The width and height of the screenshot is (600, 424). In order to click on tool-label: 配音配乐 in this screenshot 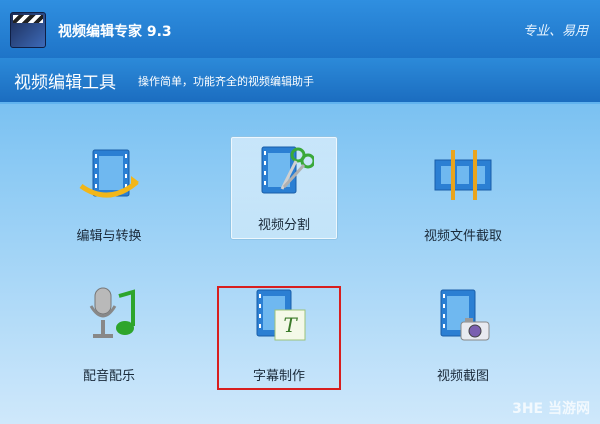, I will do `click(108, 376)`.